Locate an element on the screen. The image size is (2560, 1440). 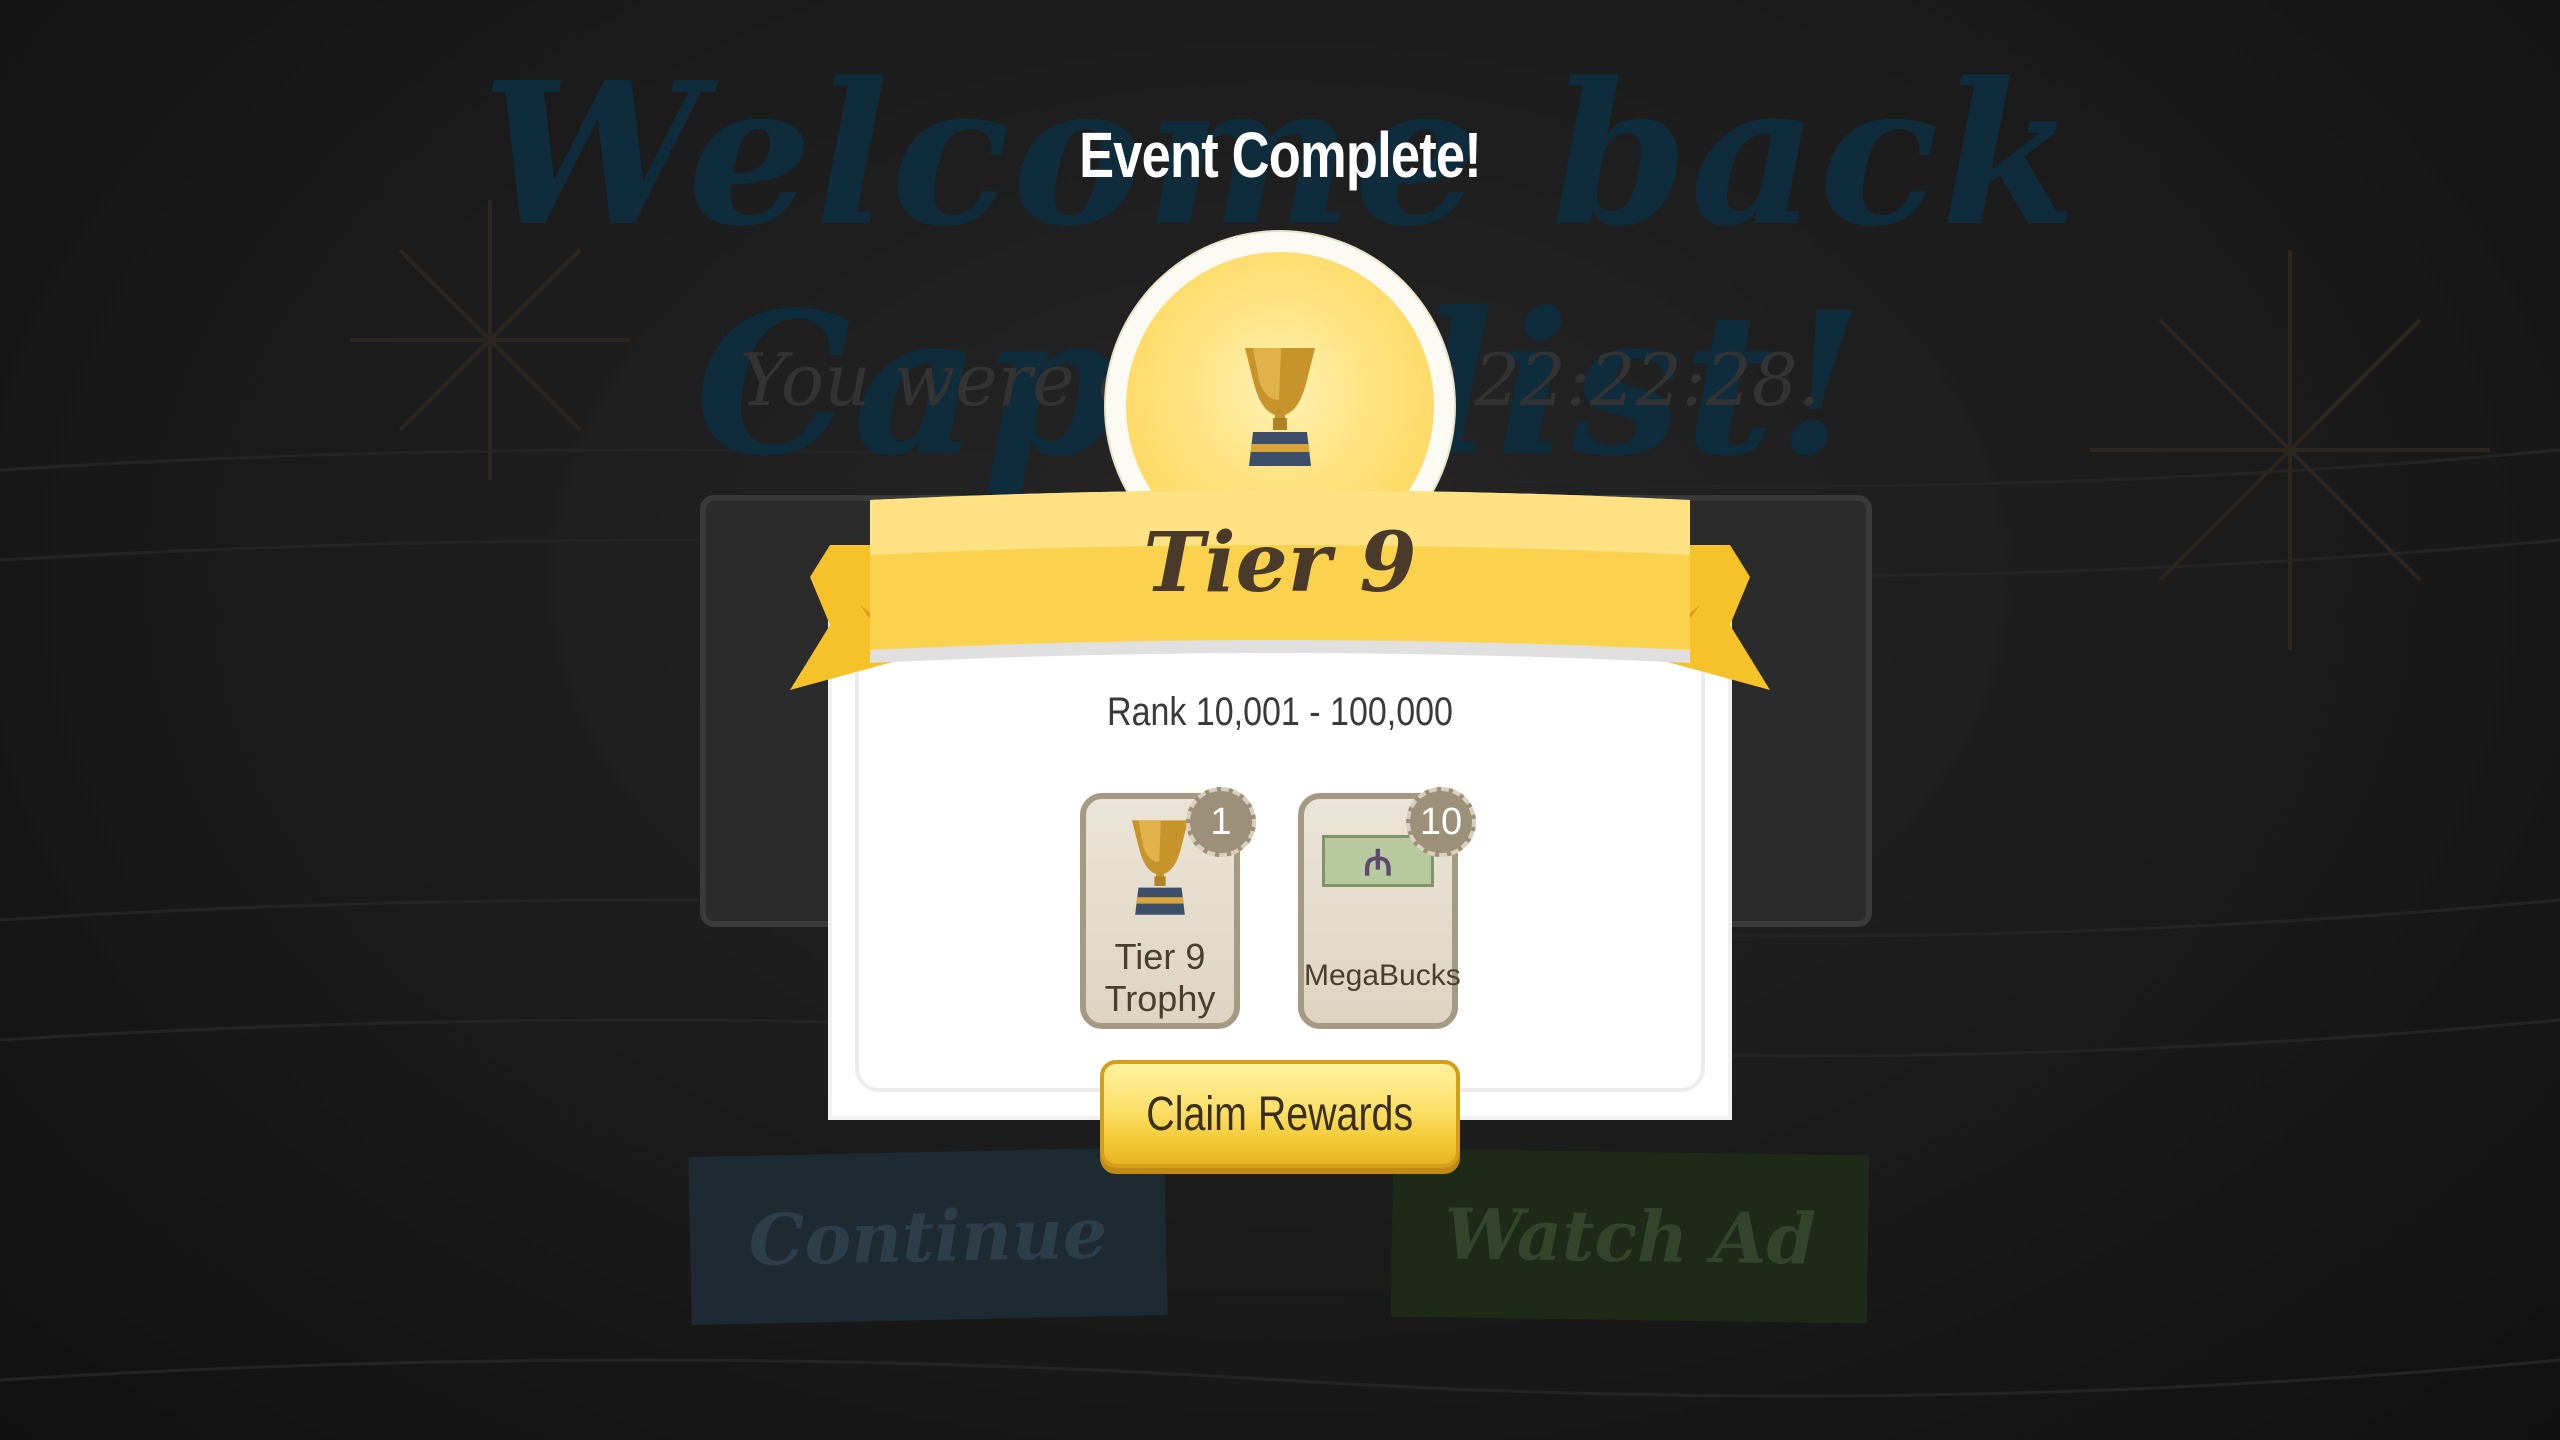
continue-button: Continue is located at coordinates (928, 1236).